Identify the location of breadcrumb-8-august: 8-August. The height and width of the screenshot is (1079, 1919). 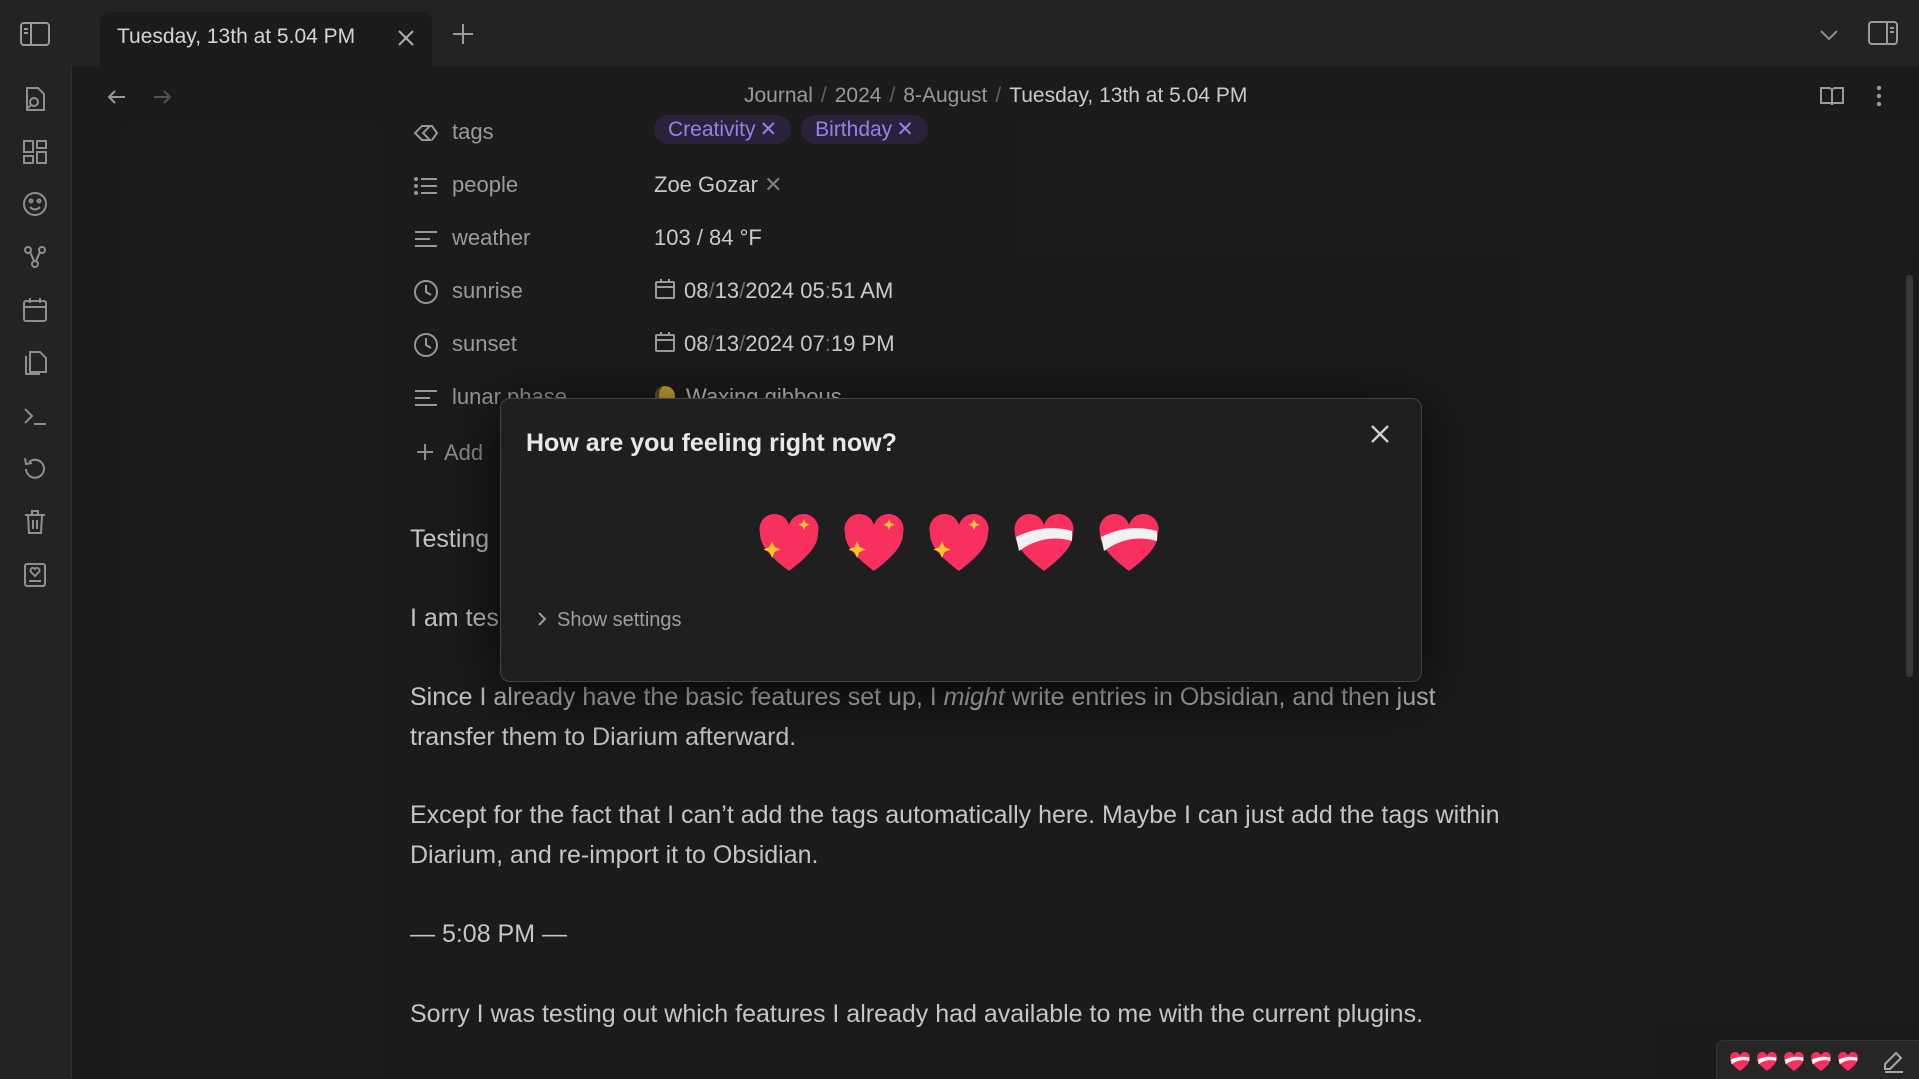
(945, 95).